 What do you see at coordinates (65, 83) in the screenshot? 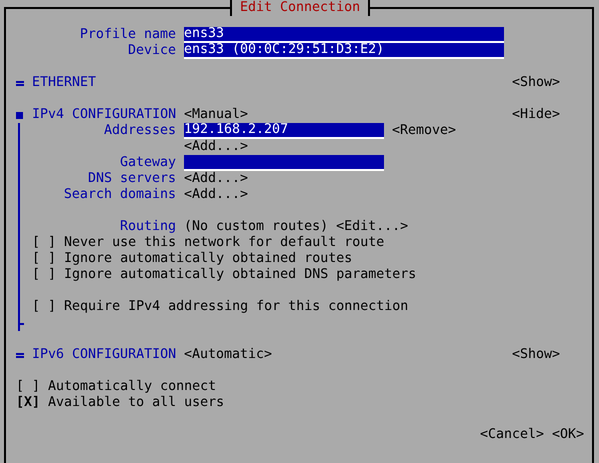
I see `section-title: ETHERNET` at bounding box center [65, 83].